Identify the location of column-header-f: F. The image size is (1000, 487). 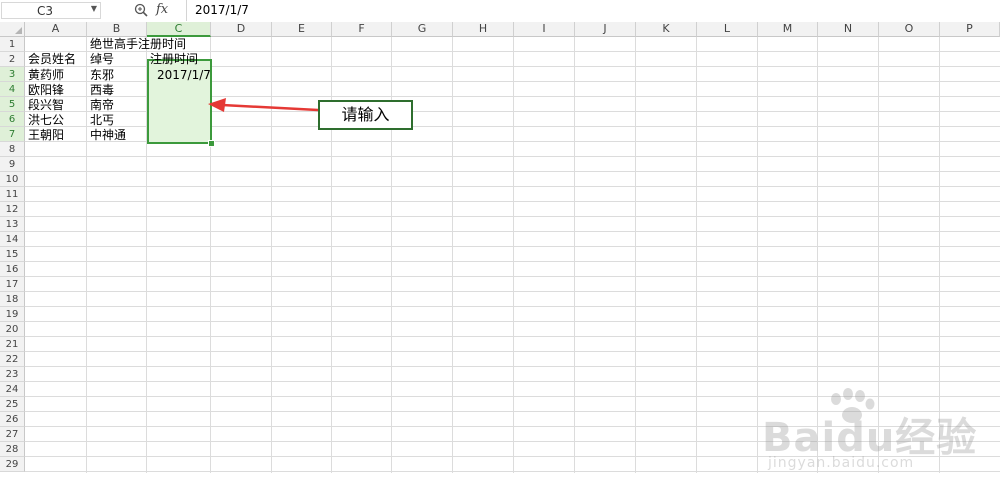
(362, 29).